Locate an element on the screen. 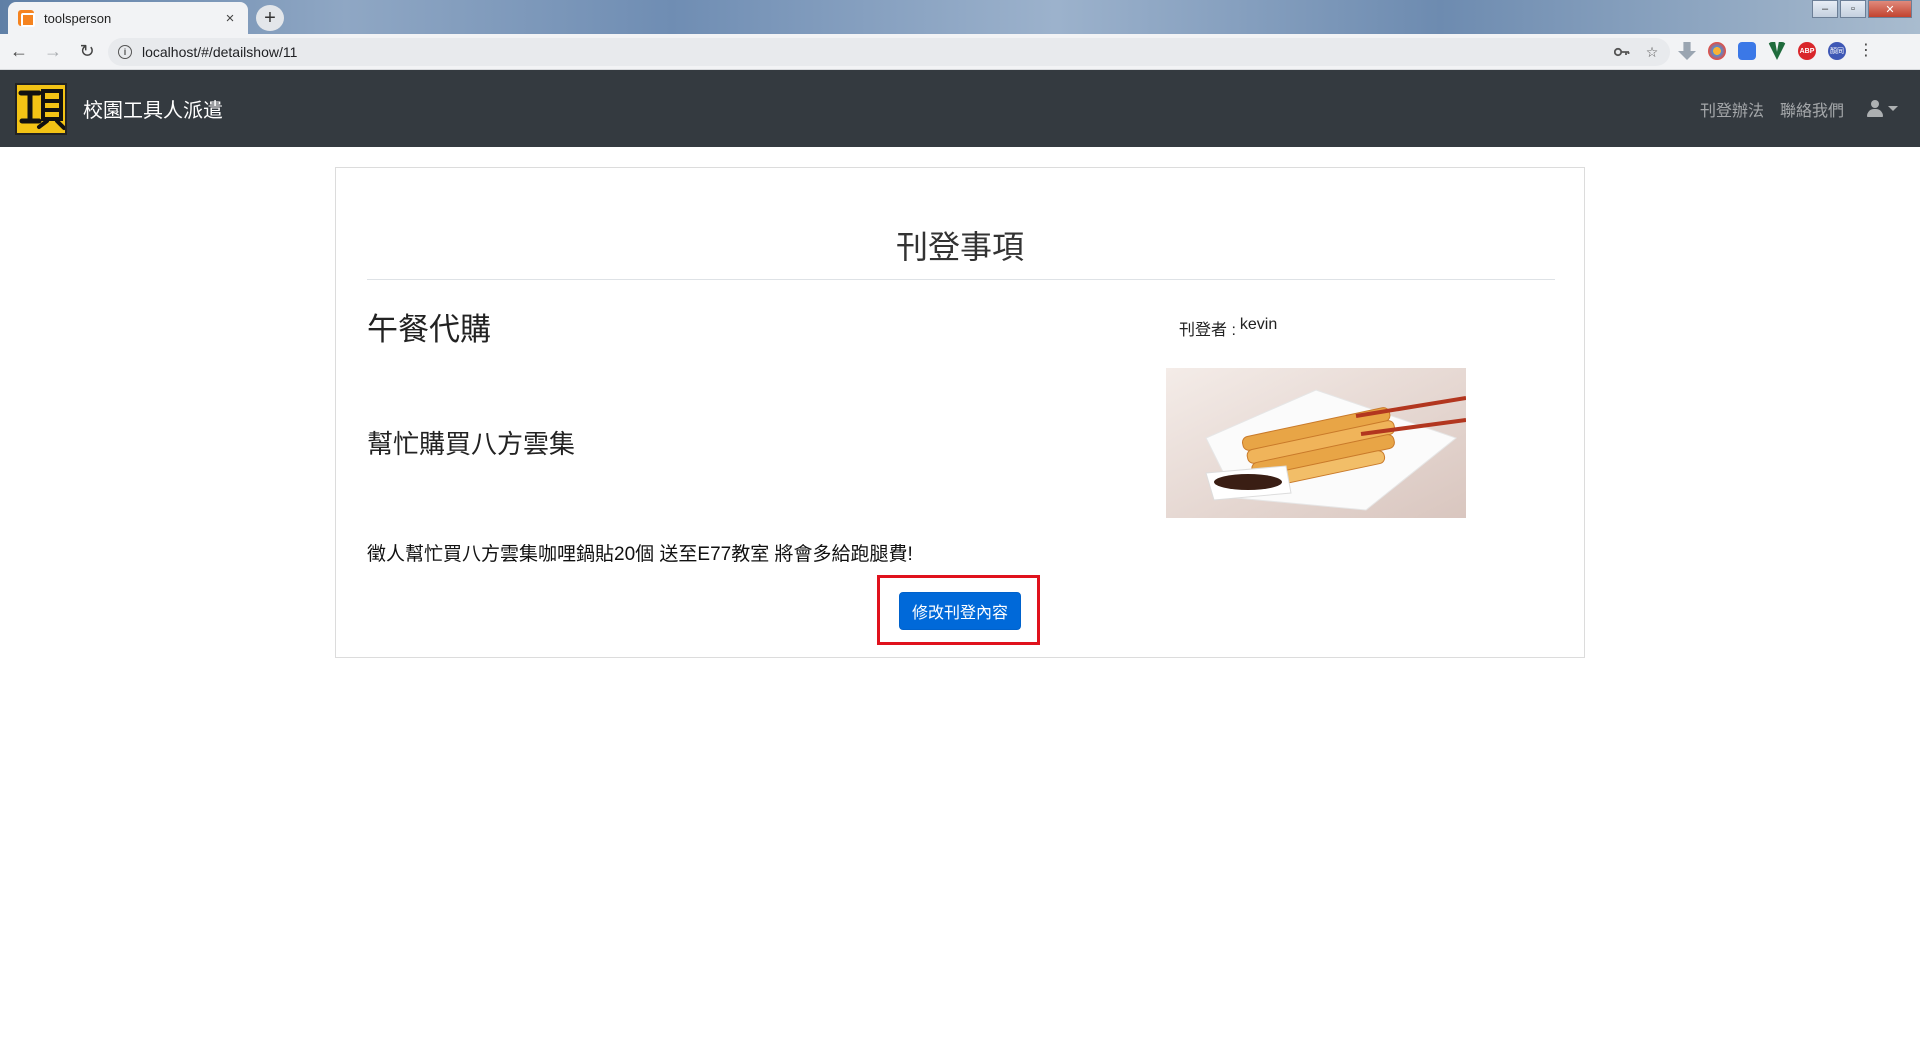 This screenshot has height=1040, width=1920. tab-close-icon: × is located at coordinates (230, 18).